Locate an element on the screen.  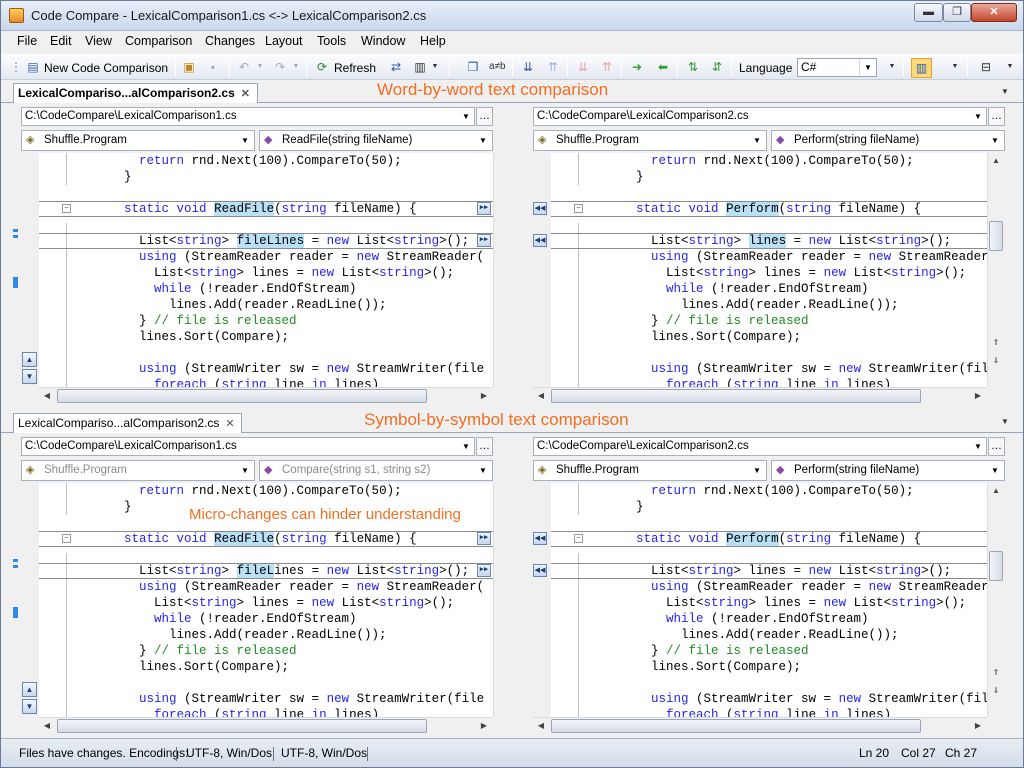
save-icon: ▪ is located at coordinates (213, 67).